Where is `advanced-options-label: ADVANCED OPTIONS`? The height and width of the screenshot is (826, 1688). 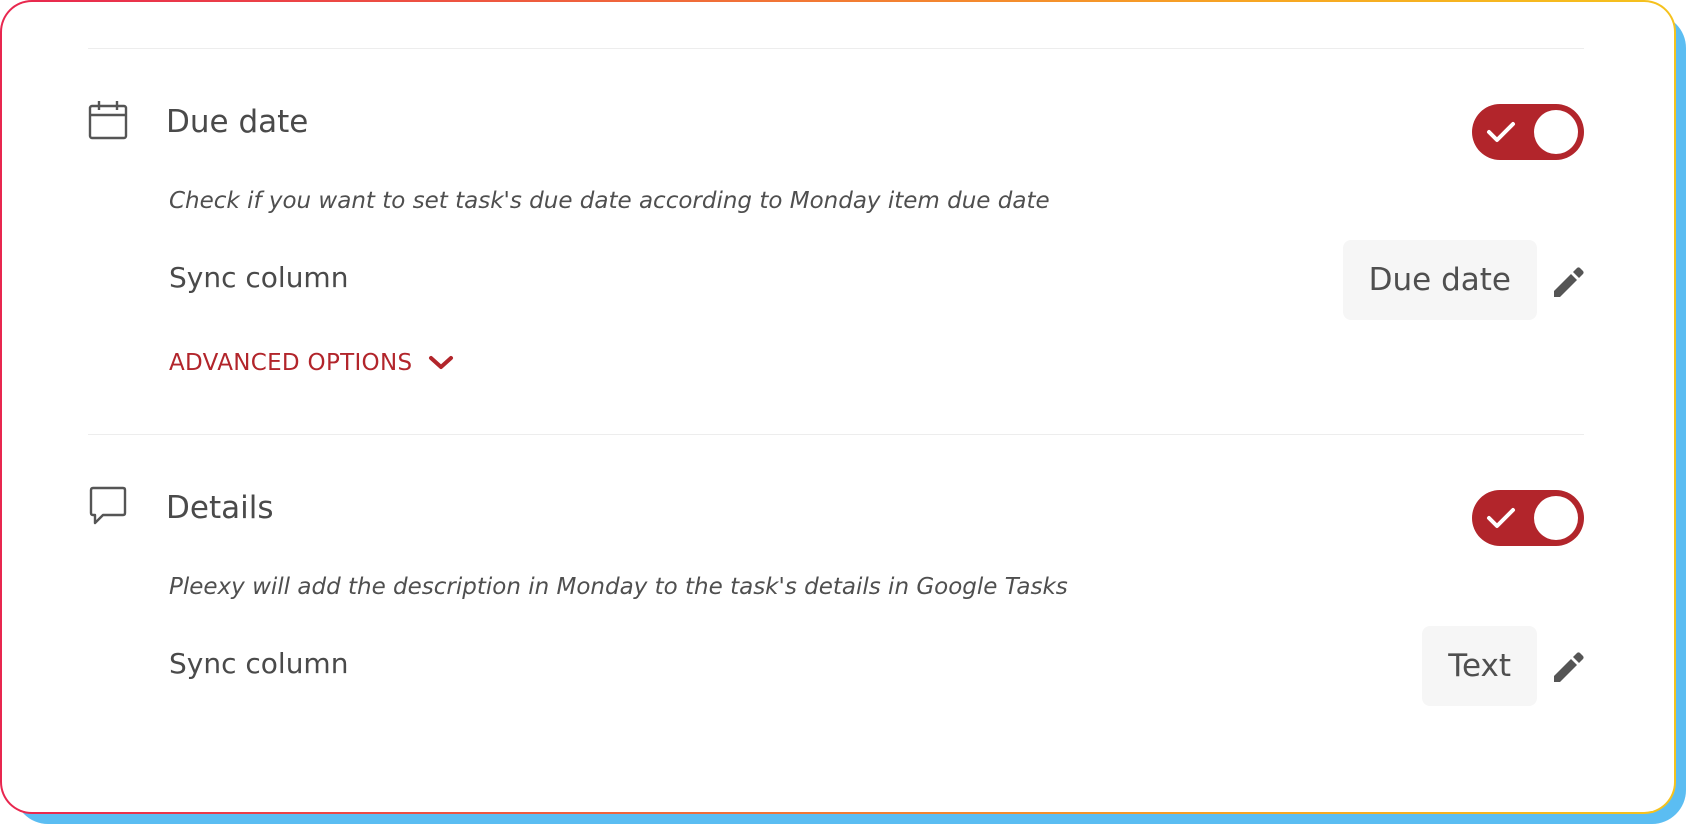 advanced-options-label: ADVANCED OPTIONS is located at coordinates (291, 363).